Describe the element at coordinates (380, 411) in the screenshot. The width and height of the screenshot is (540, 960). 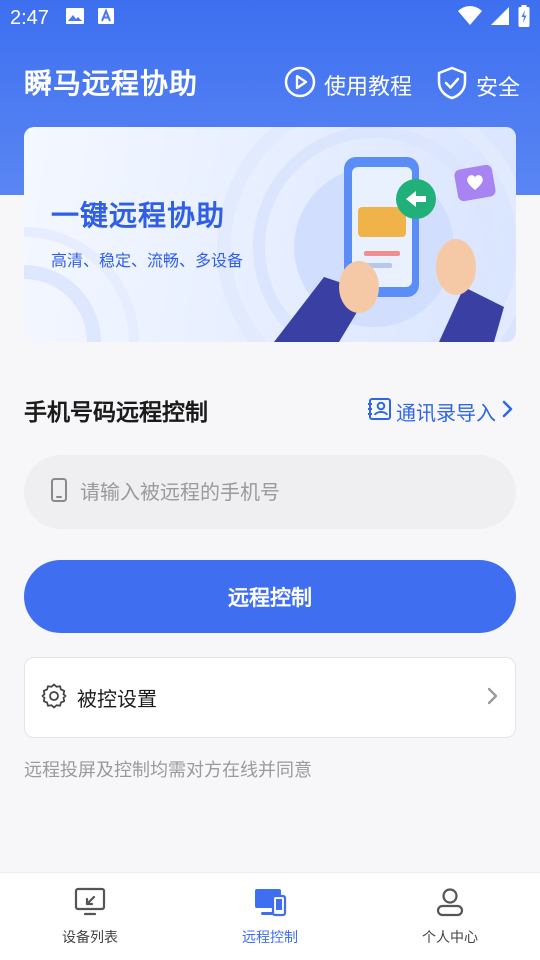
I see `contact-book-icon` at that location.